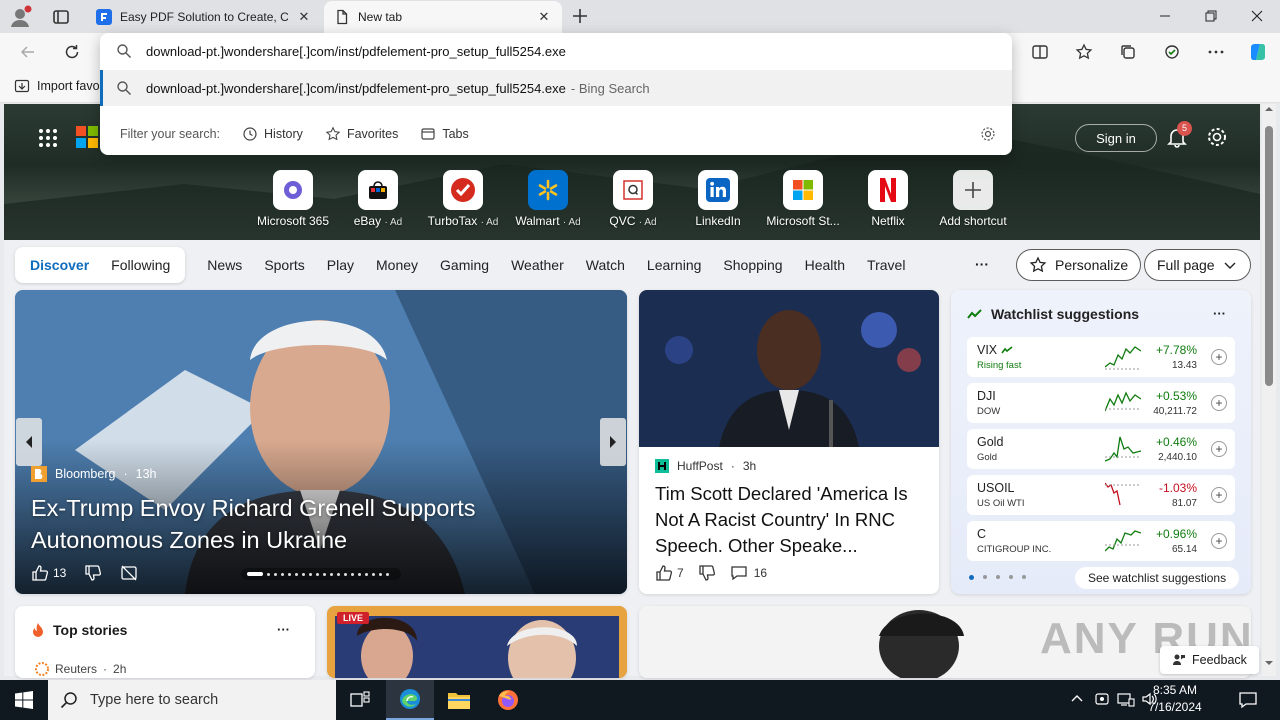 This screenshot has height=720, width=1280. Describe the element at coordinates (997, 577) in the screenshot. I see `watchlist-pager` at that location.